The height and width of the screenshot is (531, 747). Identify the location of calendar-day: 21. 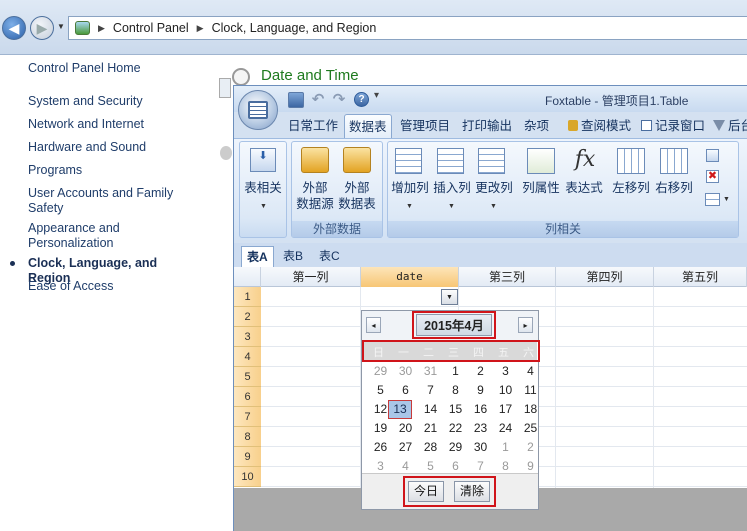
(430, 428).